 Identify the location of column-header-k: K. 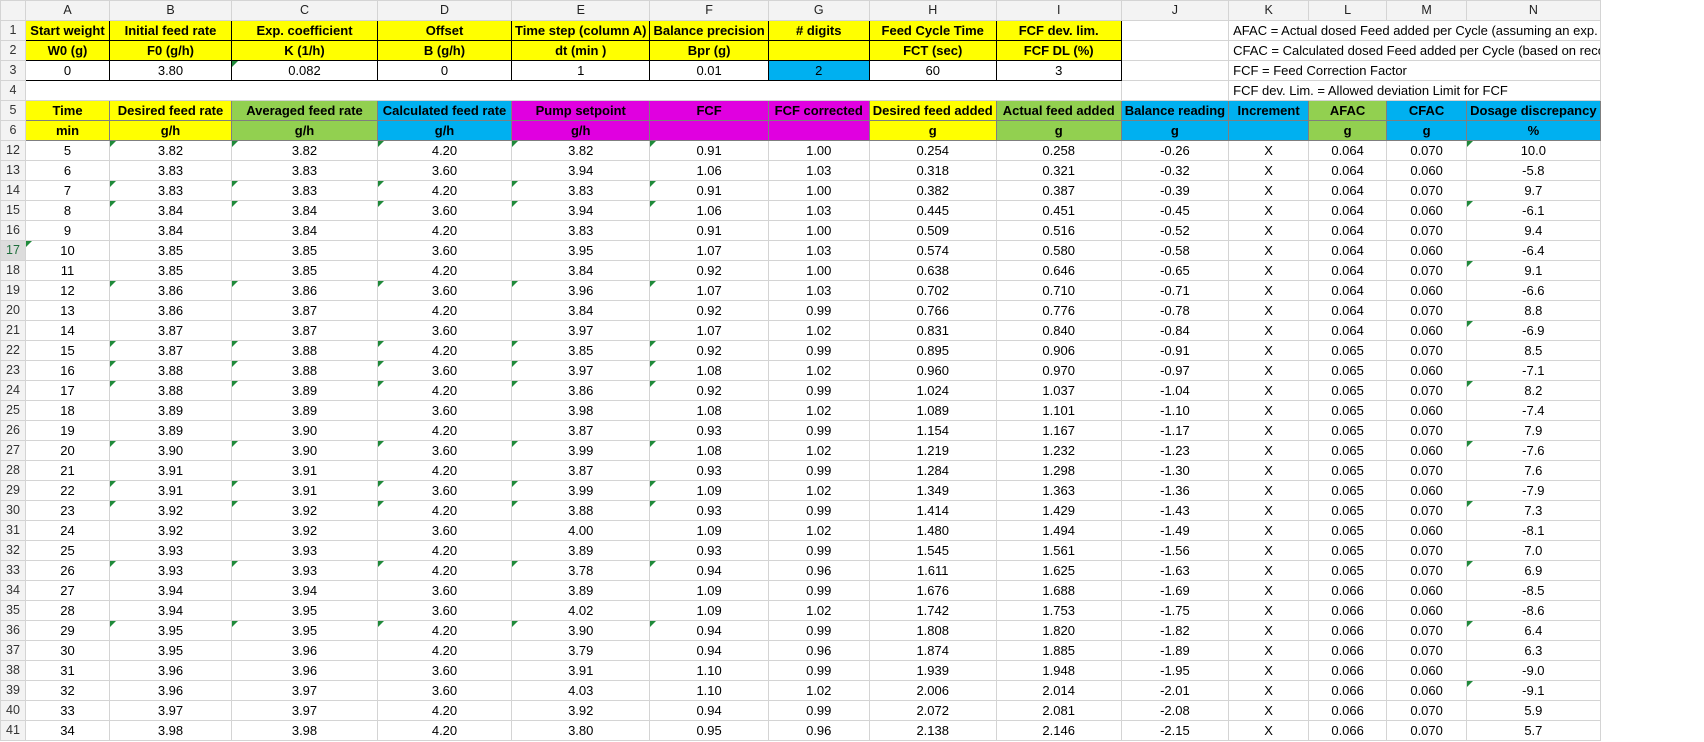
(1269, 10).